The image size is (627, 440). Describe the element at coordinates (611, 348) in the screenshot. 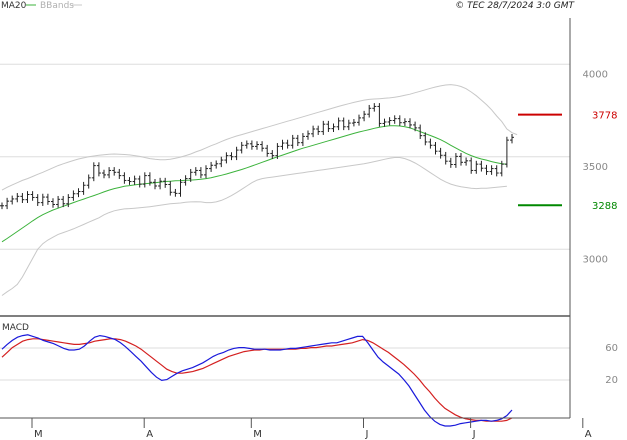

I see `macd-tick-label: 60` at that location.